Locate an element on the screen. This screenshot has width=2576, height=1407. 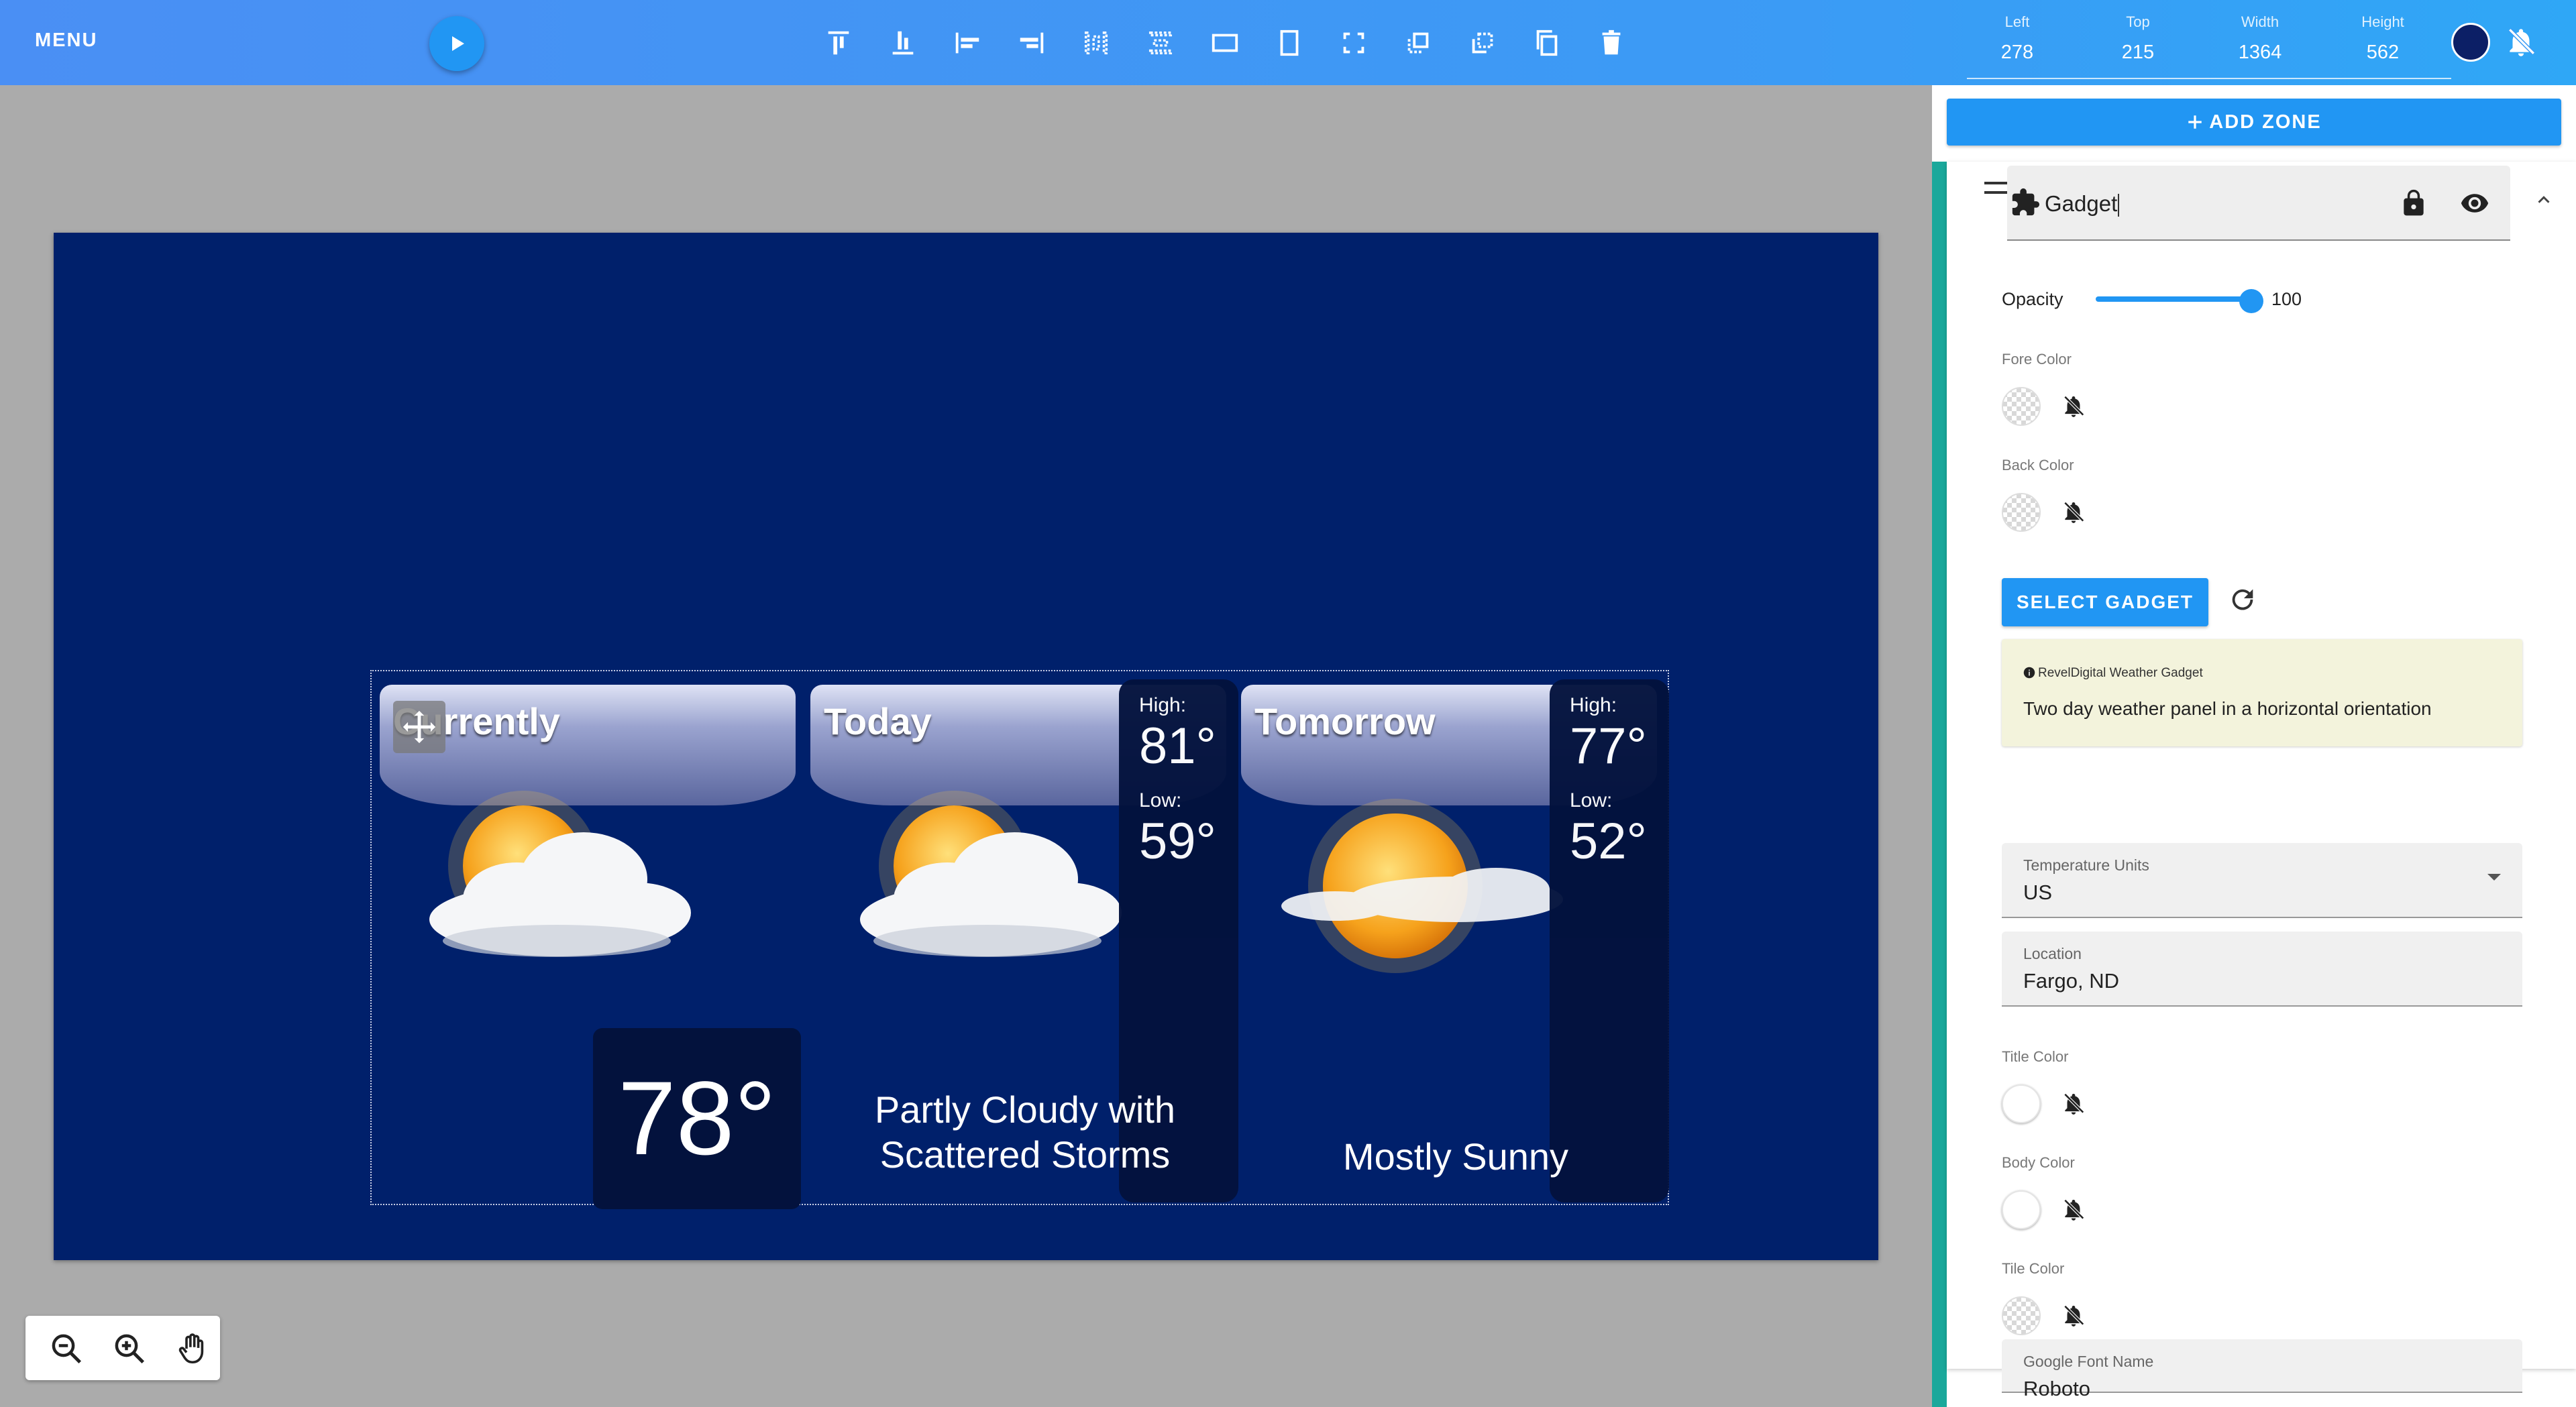
add-zone-button: ADD ZONE is located at coordinates (2254, 122).